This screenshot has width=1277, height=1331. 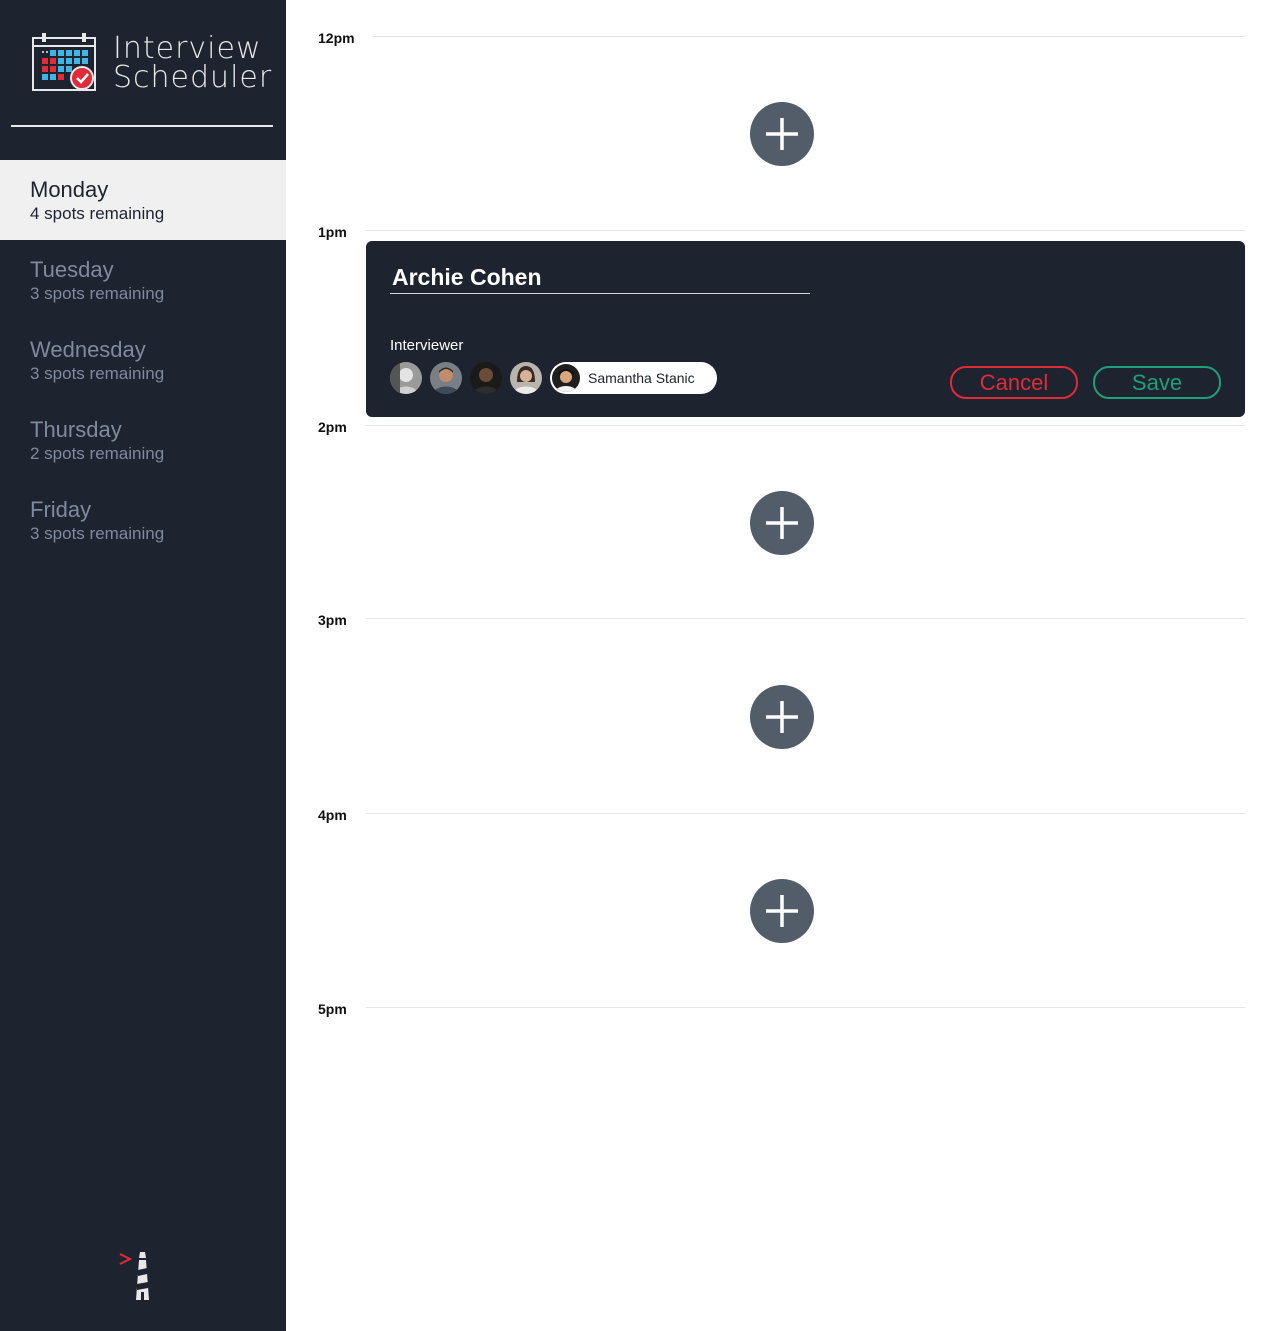 What do you see at coordinates (88, 349) in the screenshot?
I see `day-name: Wednesday` at bounding box center [88, 349].